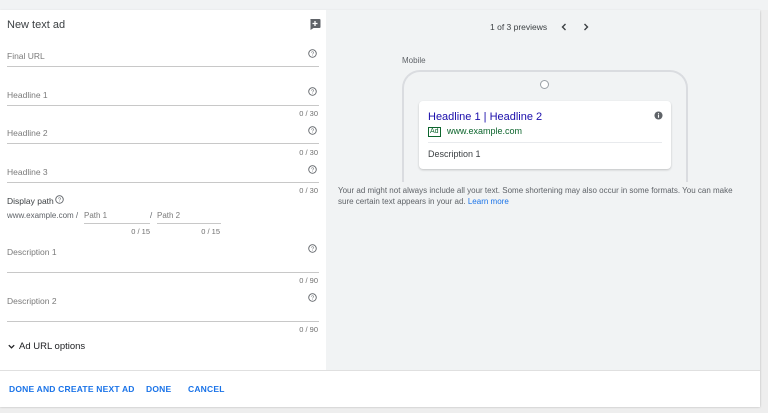 This screenshot has height=413, width=768. I want to click on headline2-field: Headline 2, so click(27, 133).